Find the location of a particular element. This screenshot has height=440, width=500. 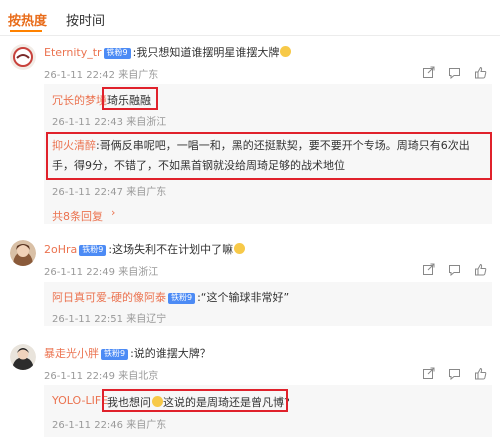

reply-text: :“这个输球非常好” is located at coordinates (243, 297).